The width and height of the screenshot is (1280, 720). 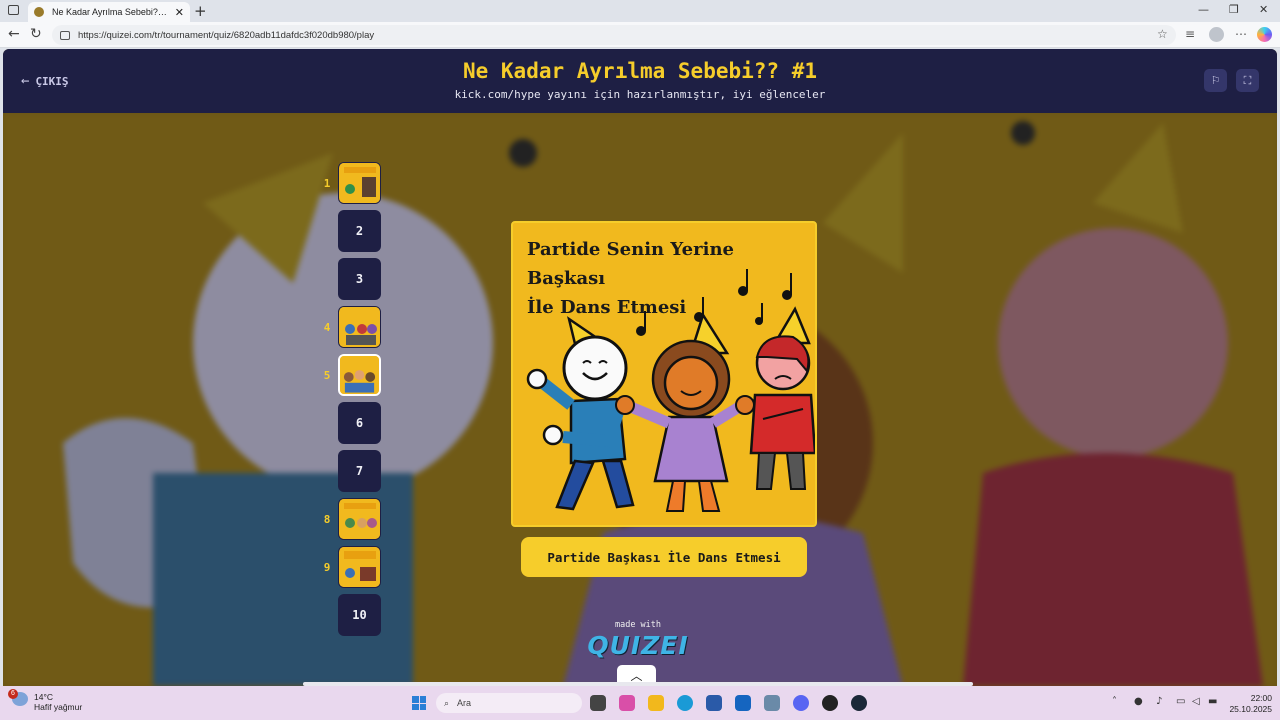 What do you see at coordinates (670, 390) in the screenshot?
I see `card-illustration` at bounding box center [670, 390].